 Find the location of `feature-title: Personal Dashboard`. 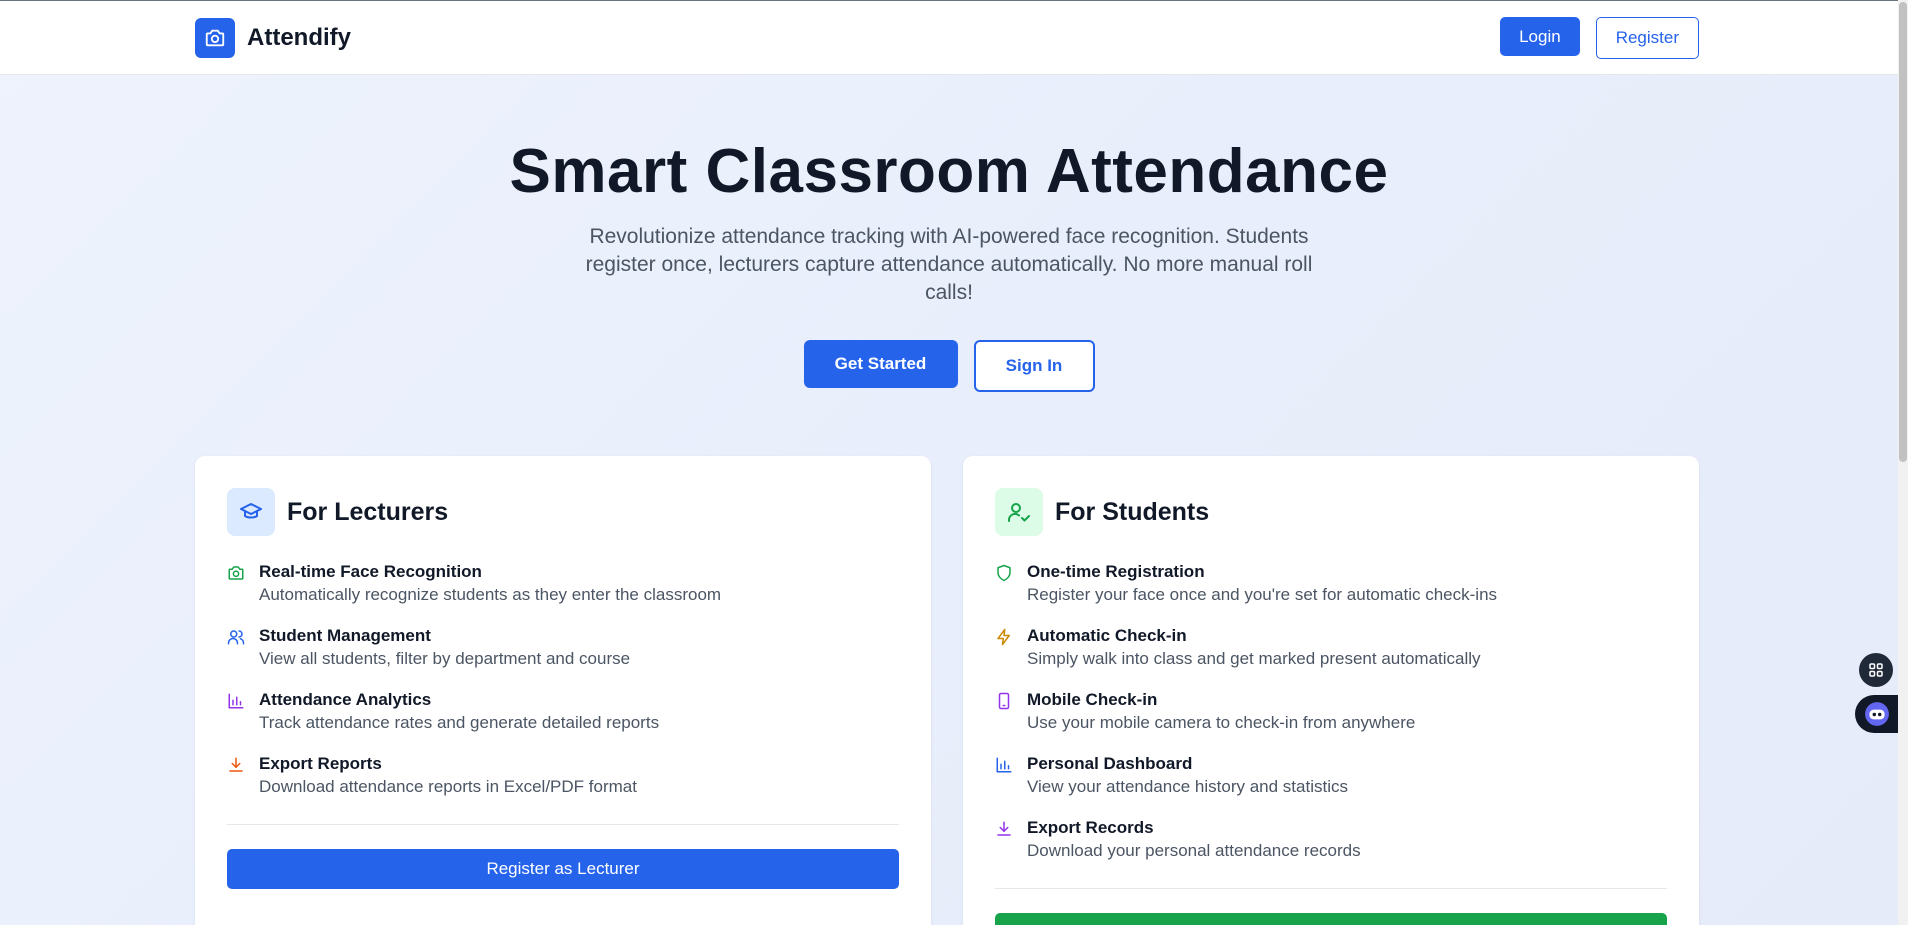

feature-title: Personal Dashboard is located at coordinates (1110, 763).